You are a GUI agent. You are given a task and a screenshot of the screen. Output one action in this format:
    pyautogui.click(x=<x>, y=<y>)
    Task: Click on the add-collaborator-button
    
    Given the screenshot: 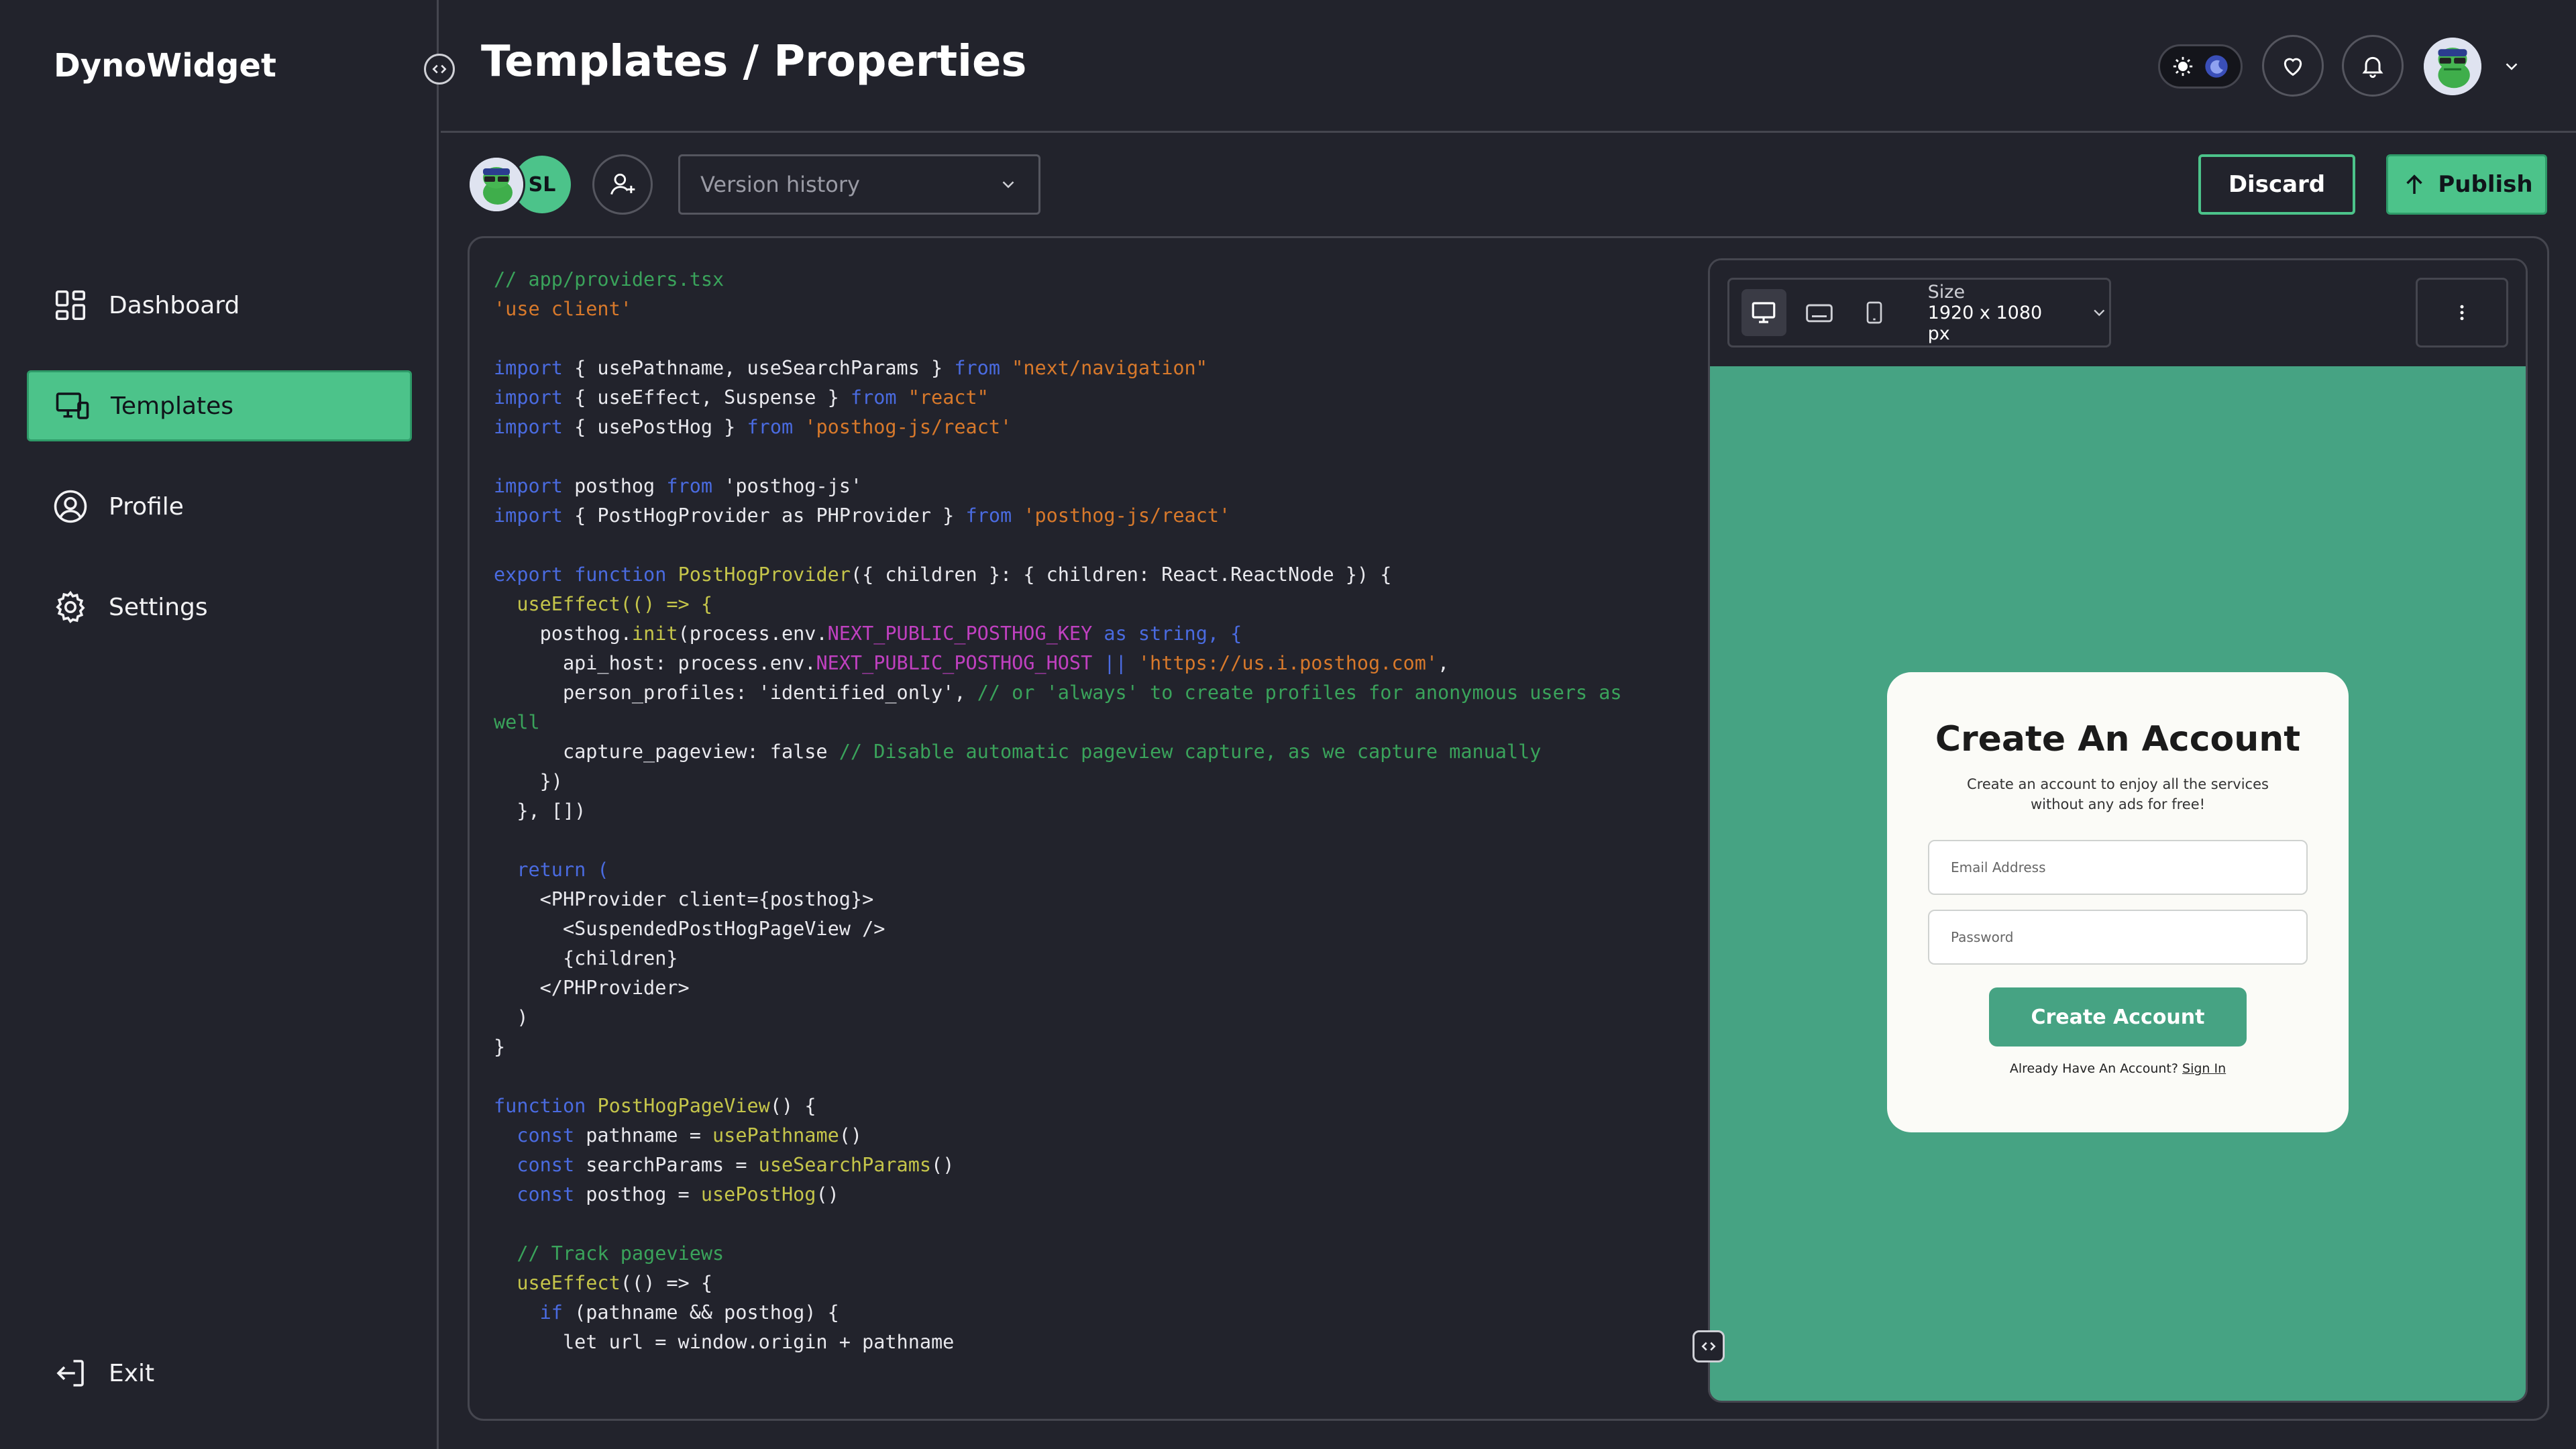 What is the action you would take?
    pyautogui.click(x=622, y=184)
    